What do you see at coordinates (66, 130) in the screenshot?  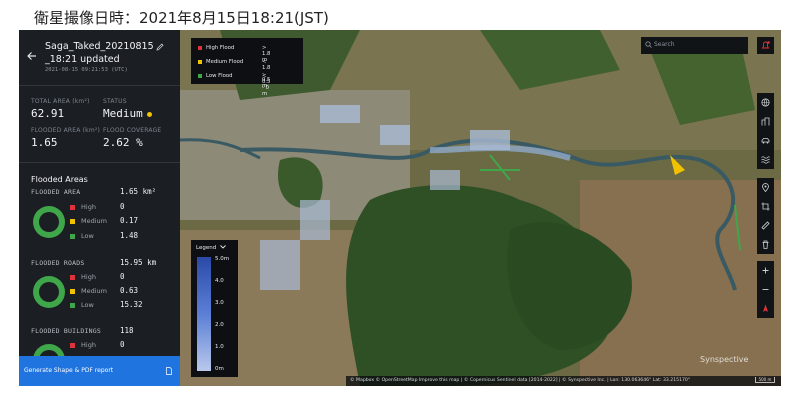 I see `flooded-area-label: FLOODED AREA (km²)` at bounding box center [66, 130].